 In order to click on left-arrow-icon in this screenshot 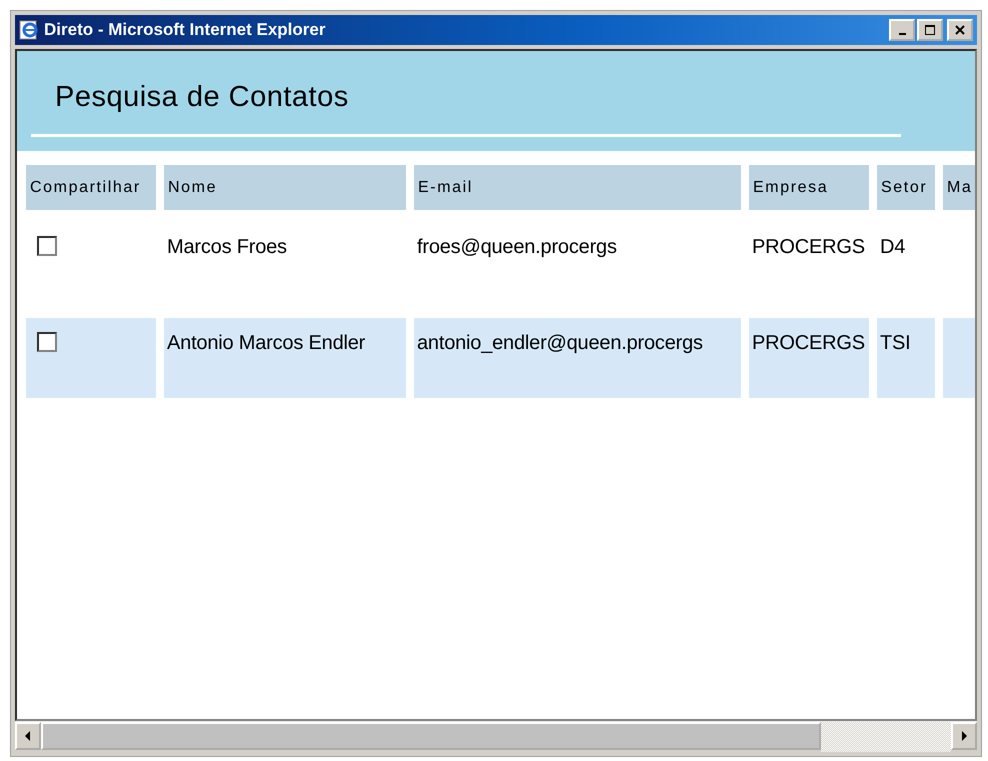, I will do `click(28, 736)`.